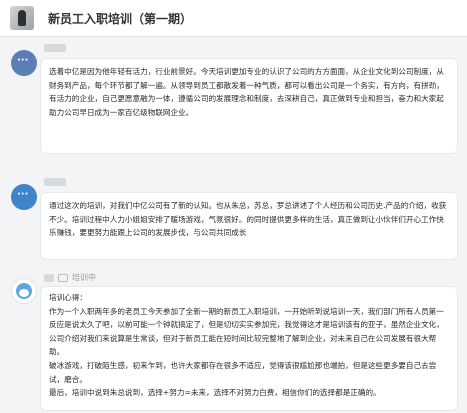 The width and height of the screenshot is (467, 413). I want to click on avatar-face-icon, so click(24, 291).